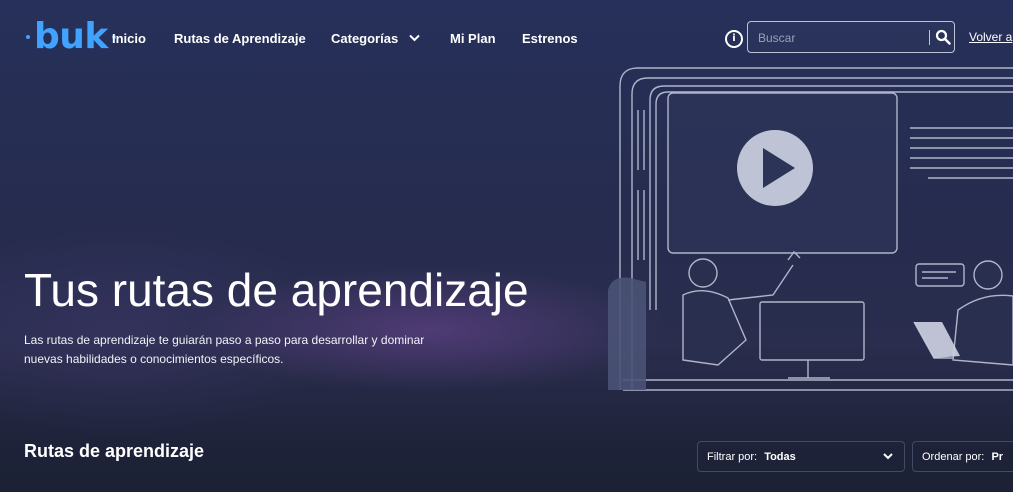  I want to click on search-icon, so click(943, 37).